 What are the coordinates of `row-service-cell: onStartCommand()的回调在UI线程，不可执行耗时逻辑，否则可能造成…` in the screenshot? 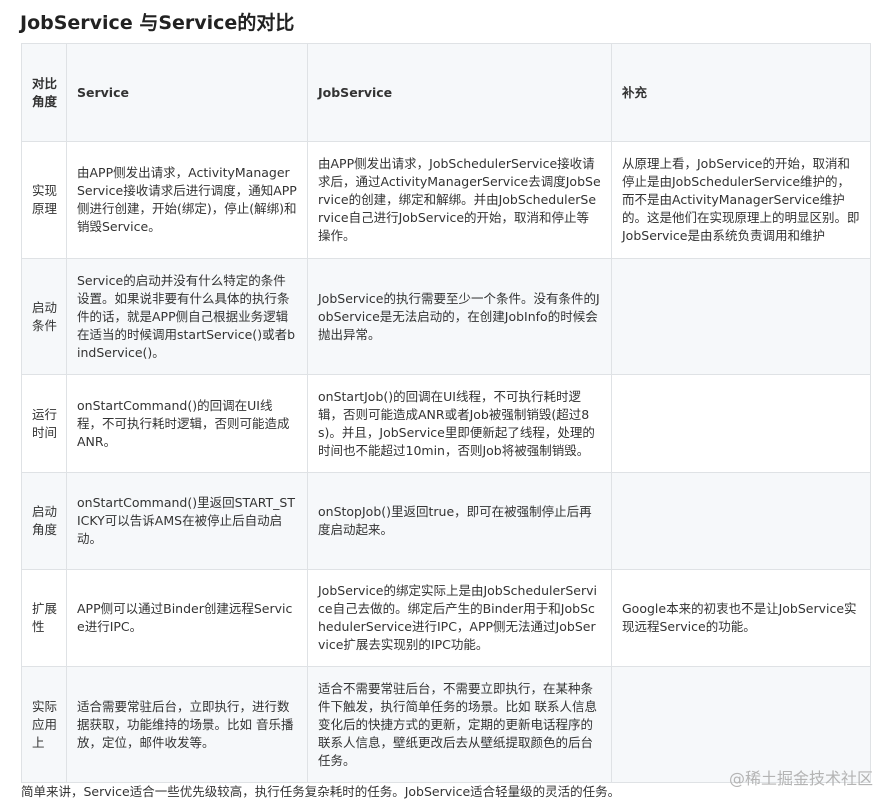 It's located at (187, 423).